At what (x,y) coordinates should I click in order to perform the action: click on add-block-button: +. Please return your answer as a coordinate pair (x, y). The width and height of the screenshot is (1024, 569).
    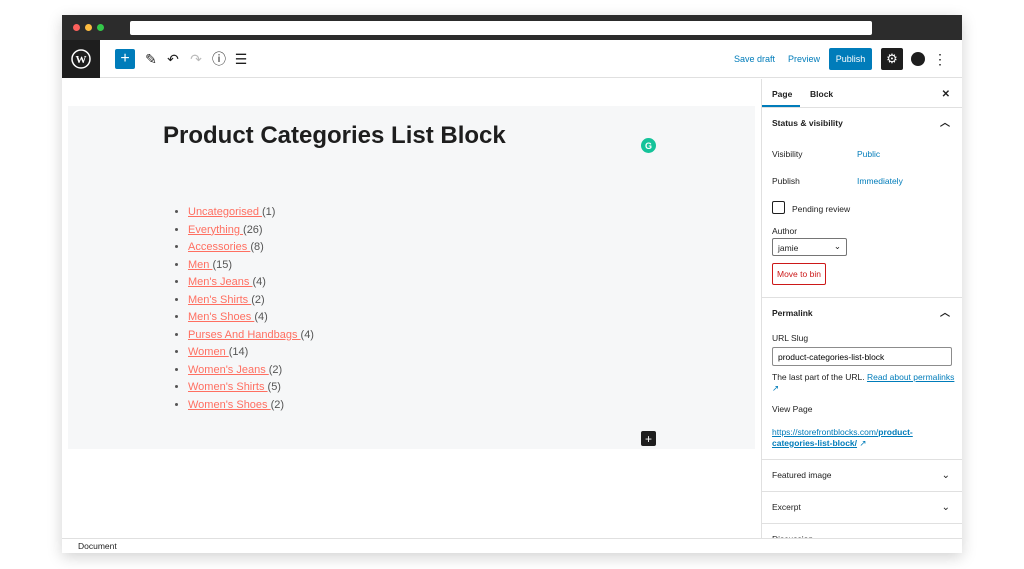
    Looking at the image, I should click on (125, 59).